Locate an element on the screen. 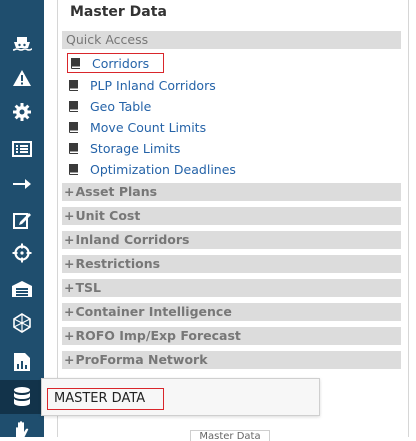 The height and width of the screenshot is (441, 416). quick-access-item-geo-table: Geo Table is located at coordinates (109, 106).